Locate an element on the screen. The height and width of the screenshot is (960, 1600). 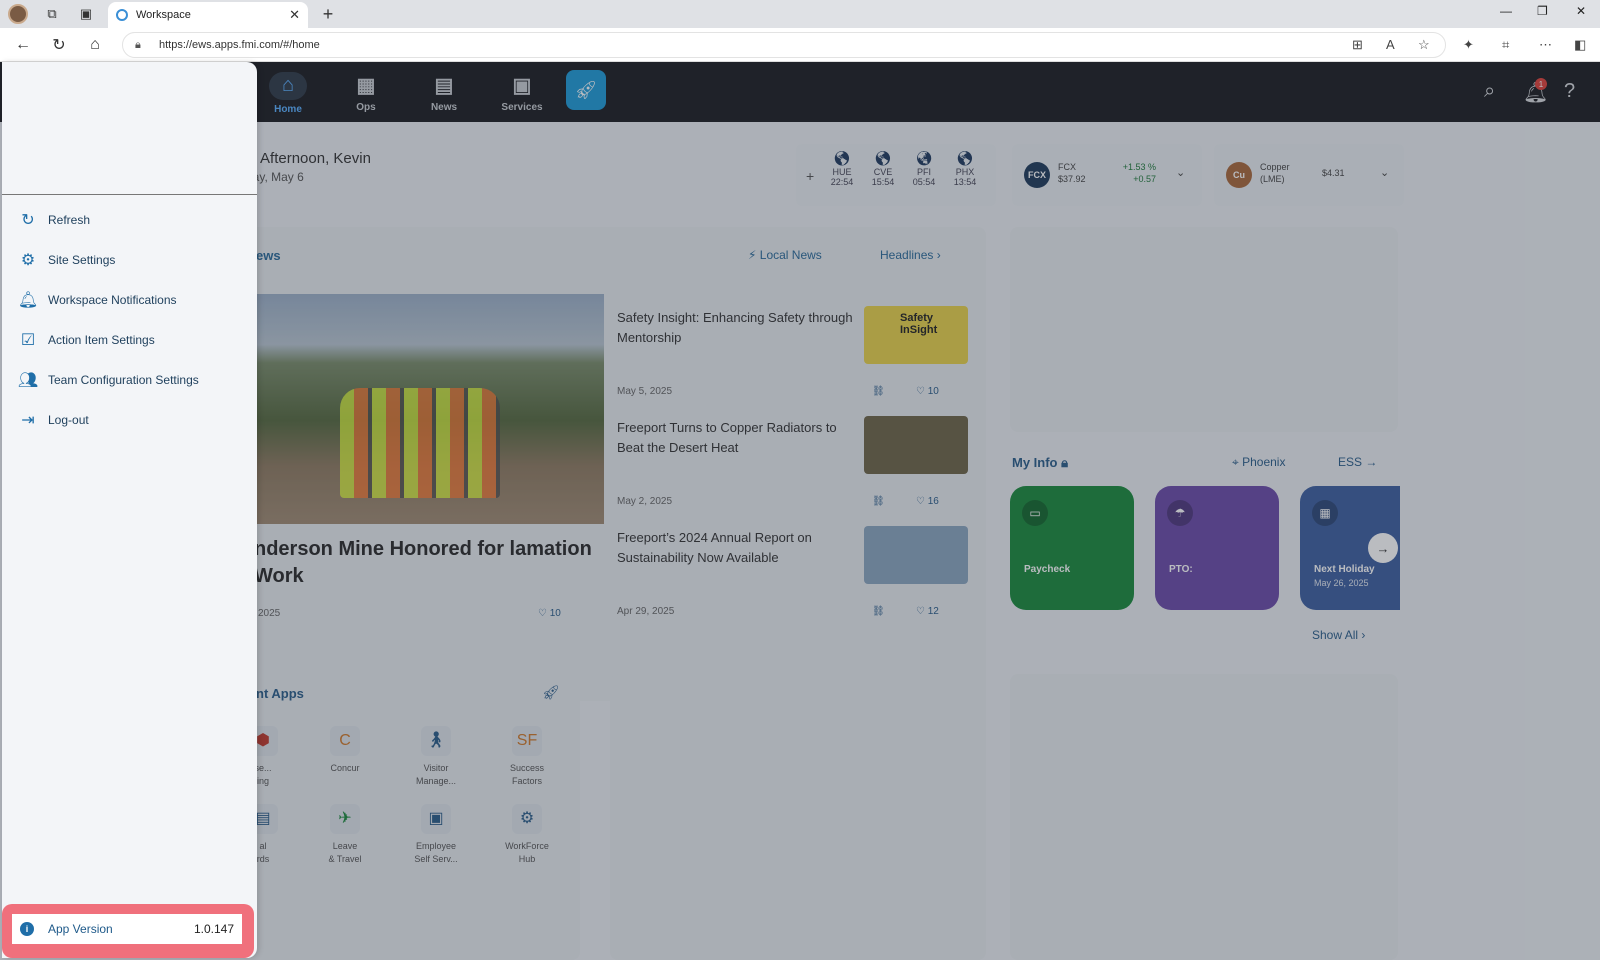
browser-tab-bar: ⧉ ▣ Workspace ✕ + — ❐ ✕ is located at coordinates (800, 14).